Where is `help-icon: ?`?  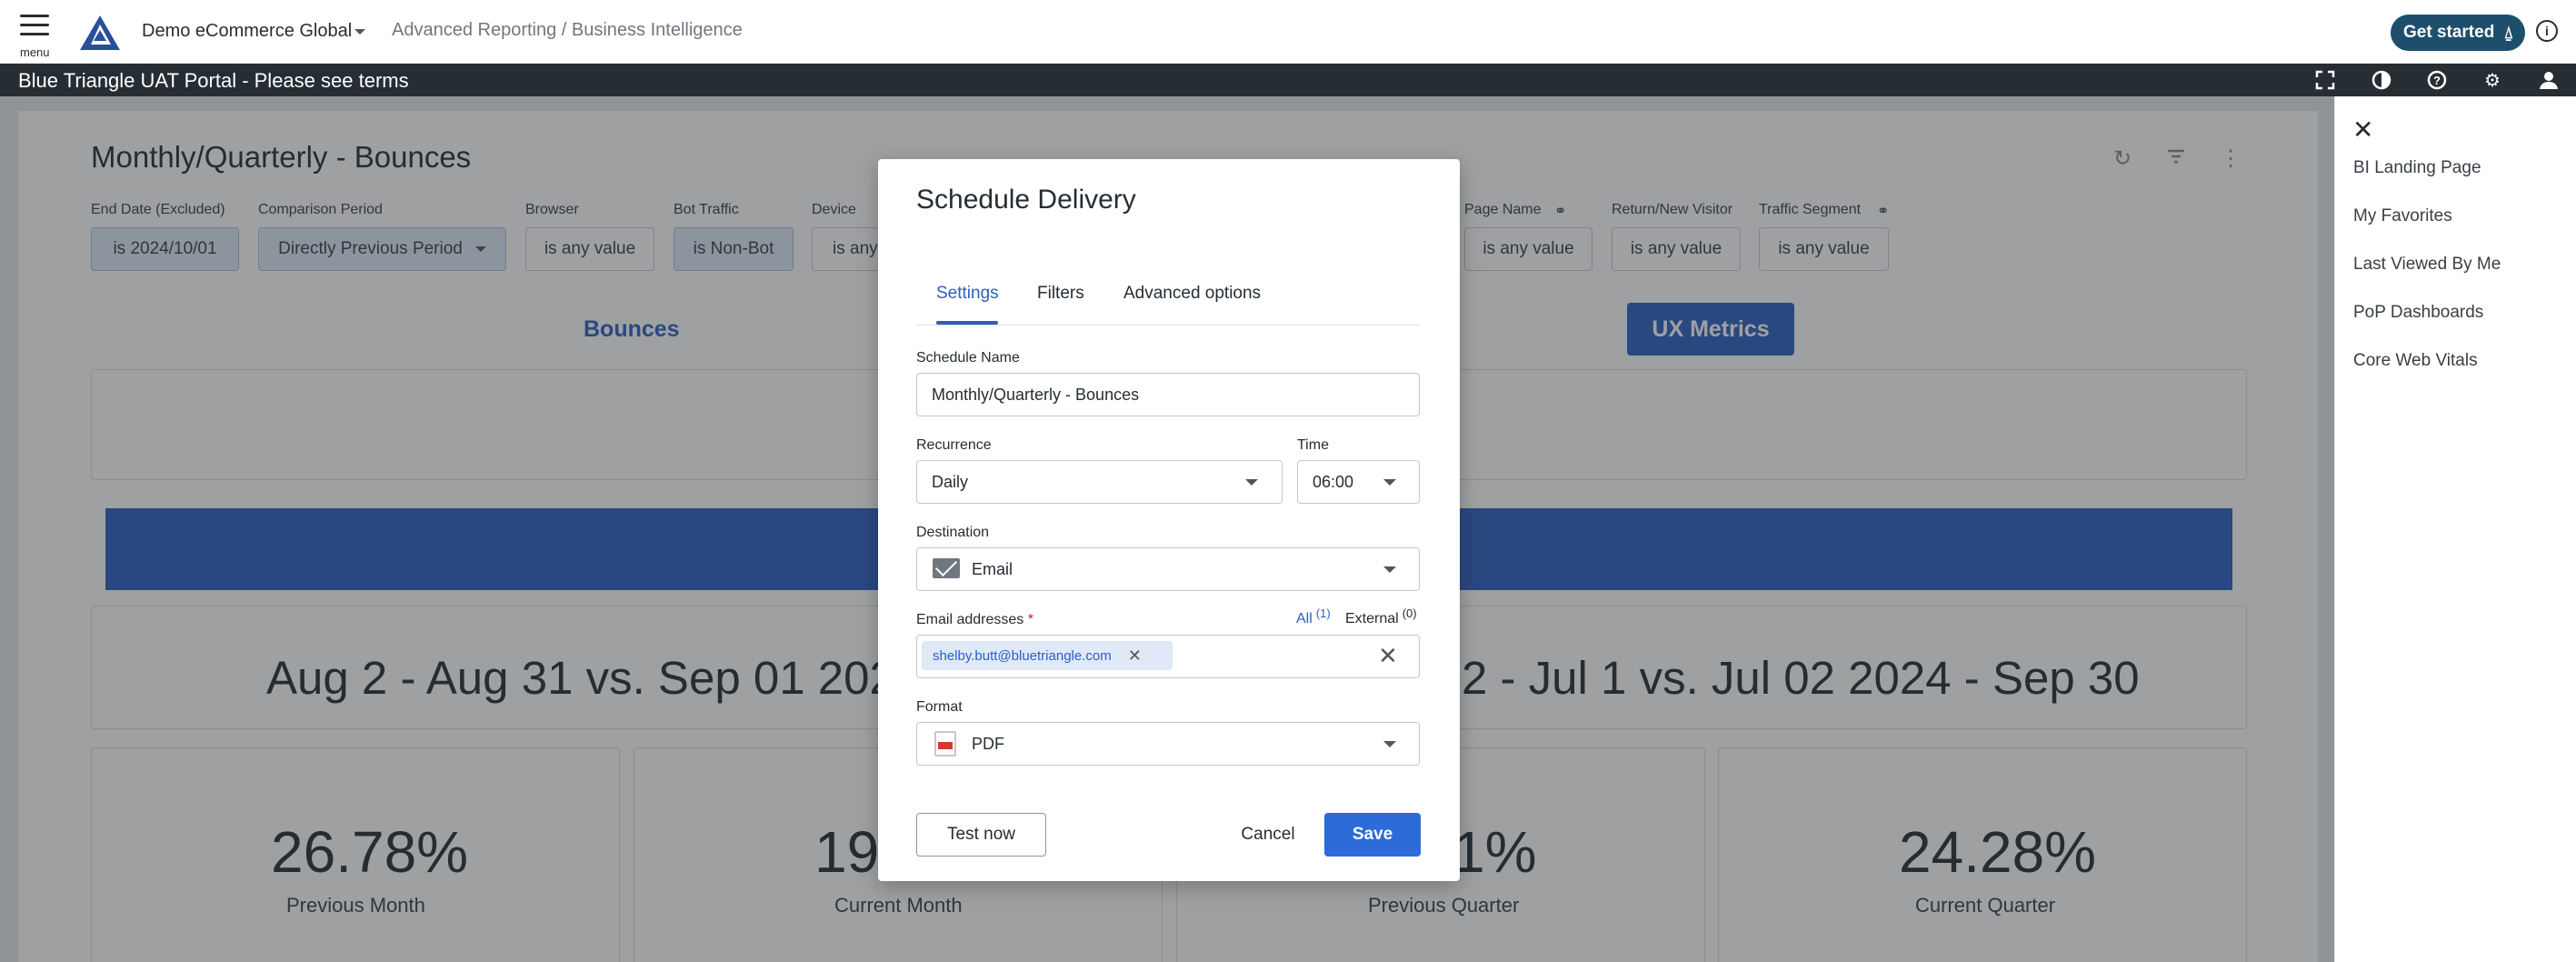 help-icon: ? is located at coordinates (2437, 80).